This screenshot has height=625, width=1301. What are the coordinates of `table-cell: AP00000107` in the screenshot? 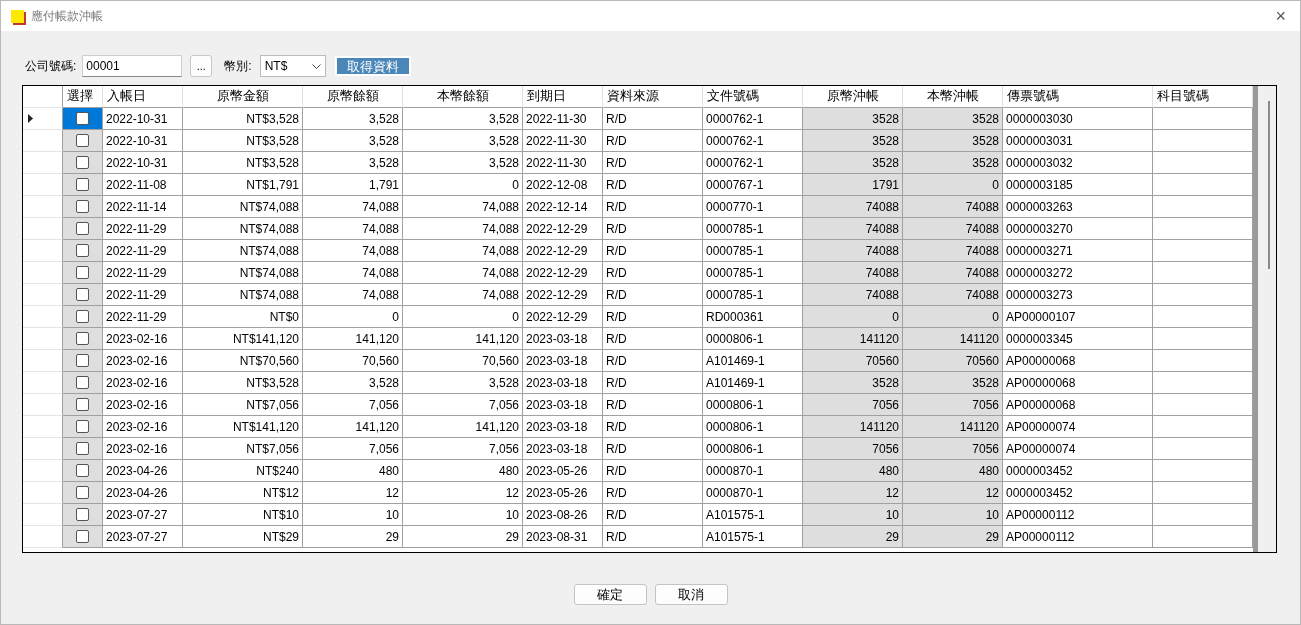 It's located at (1078, 317).